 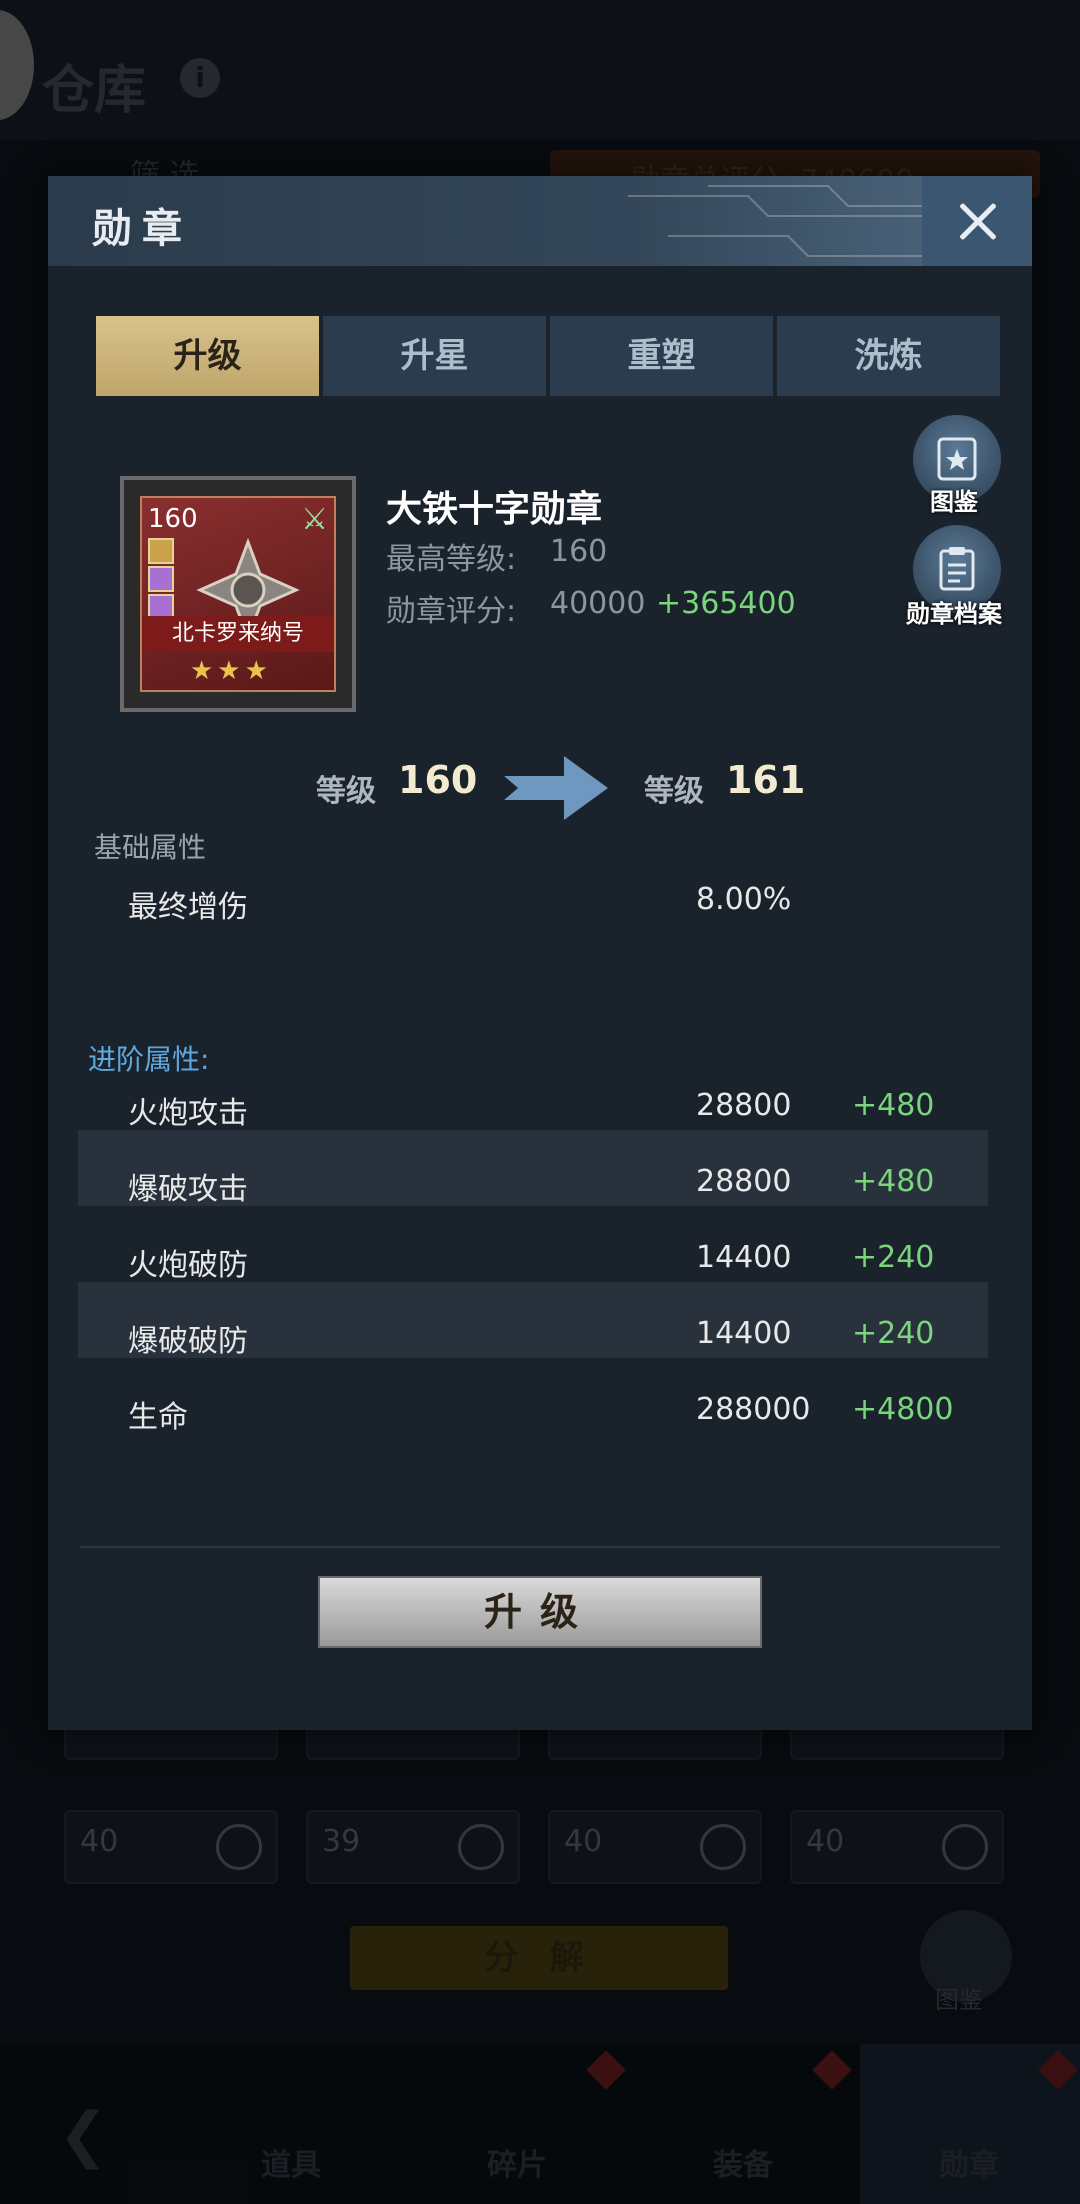 What do you see at coordinates (231, 671) in the screenshot?
I see `star-rating: ★★★` at bounding box center [231, 671].